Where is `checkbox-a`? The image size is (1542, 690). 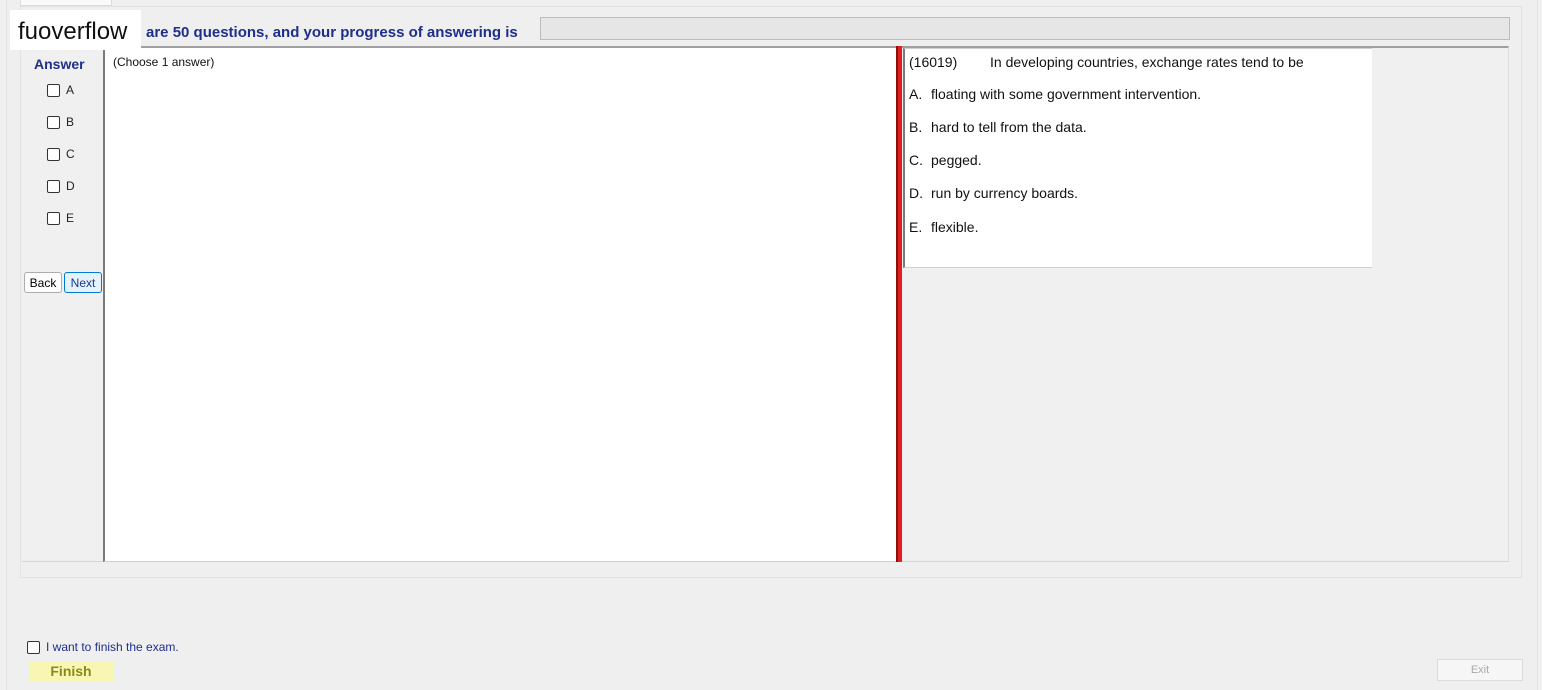
checkbox-a is located at coordinates (53, 90).